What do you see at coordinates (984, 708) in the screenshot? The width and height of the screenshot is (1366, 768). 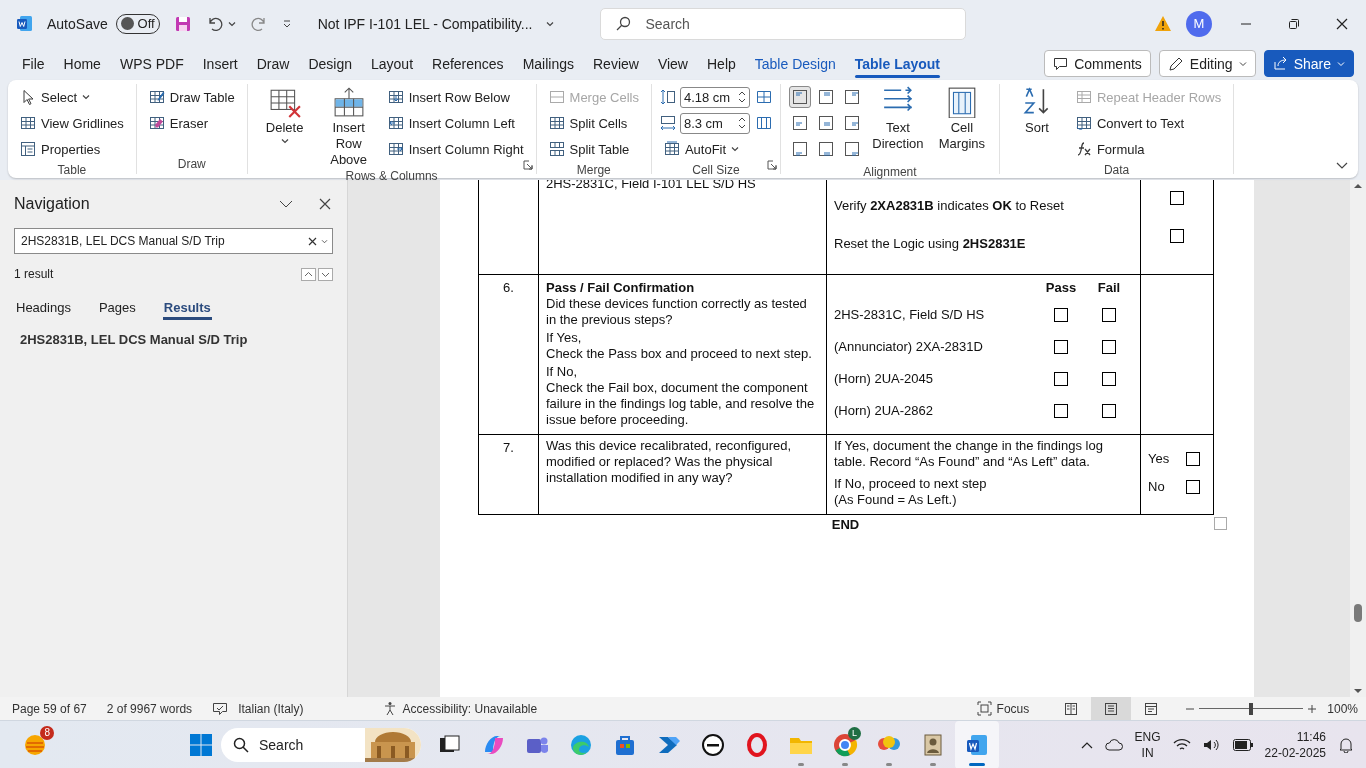 I see `focus-icon` at bounding box center [984, 708].